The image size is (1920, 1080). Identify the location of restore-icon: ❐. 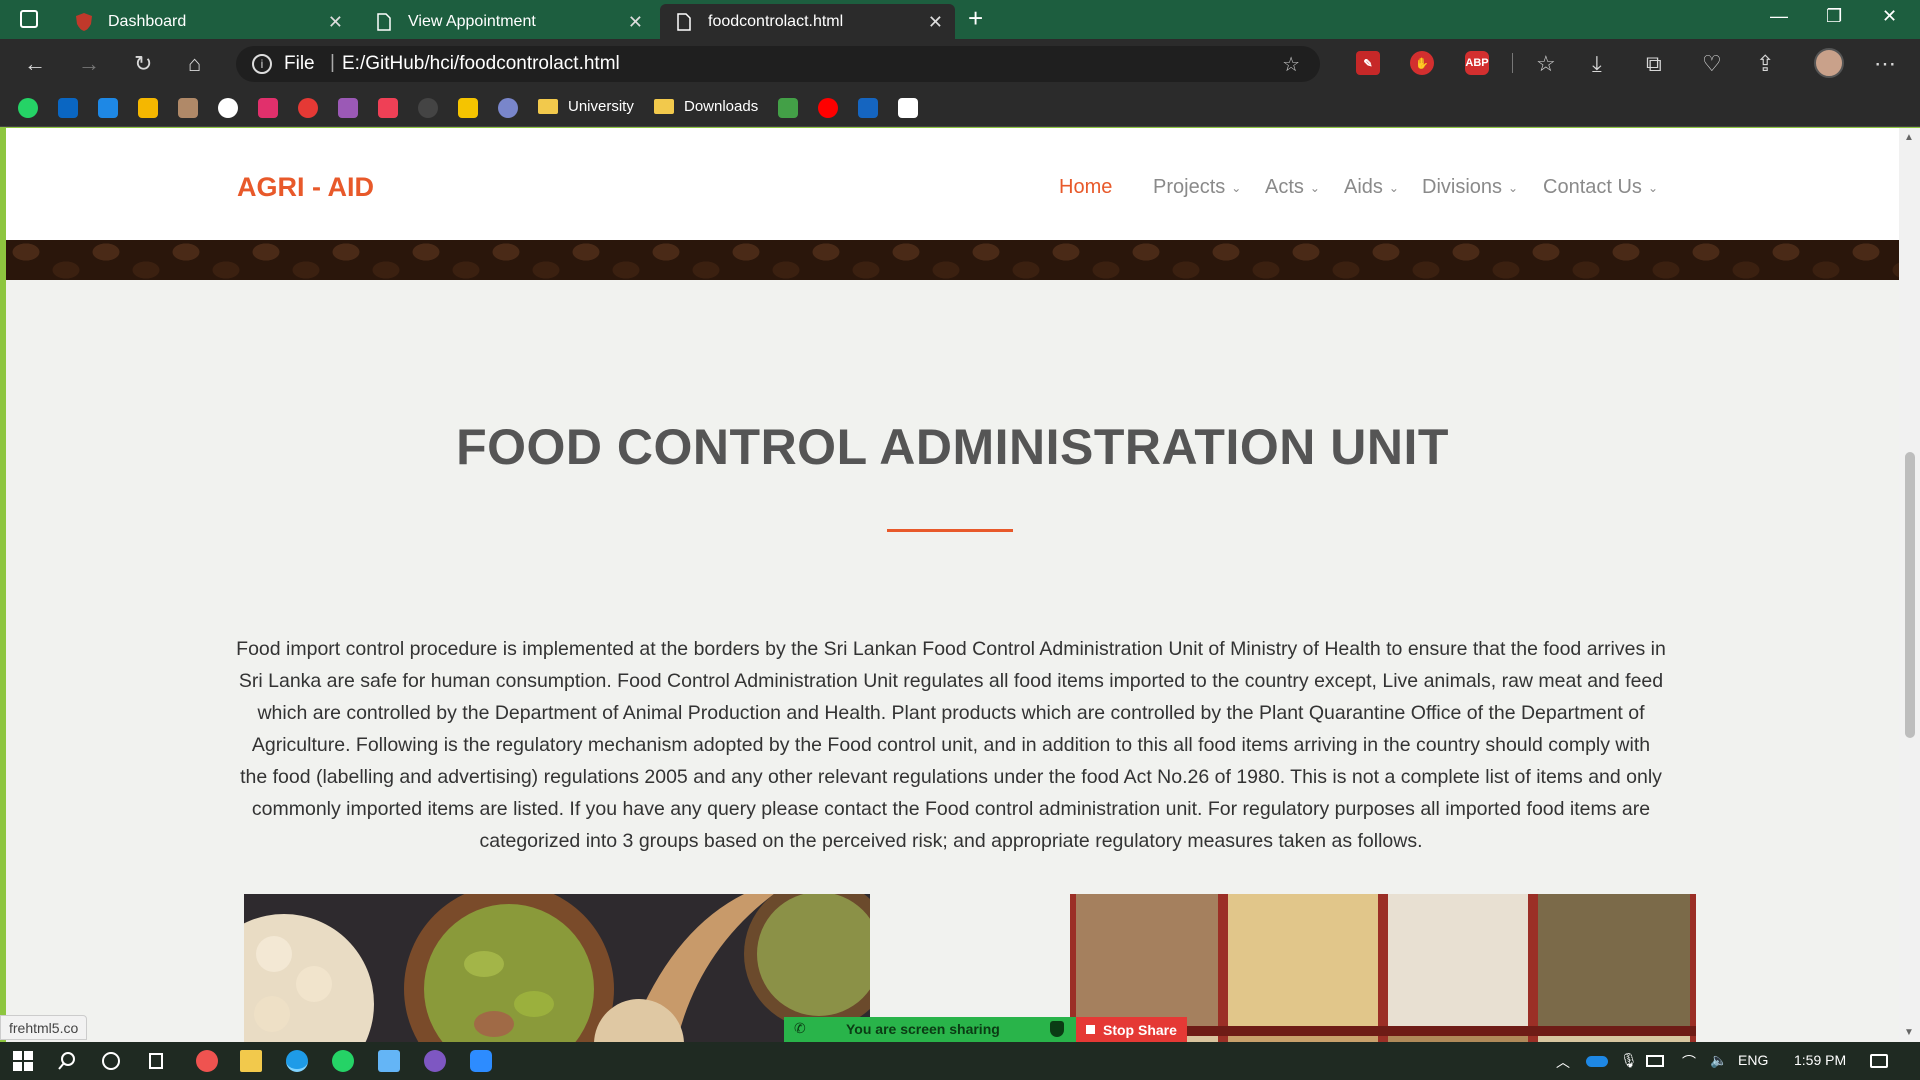
(1834, 16).